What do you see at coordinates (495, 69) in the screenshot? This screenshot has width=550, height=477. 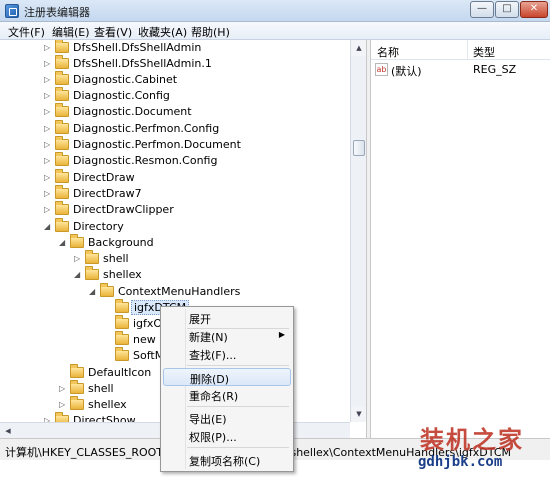 I see `value-type: REG_SZ` at bounding box center [495, 69].